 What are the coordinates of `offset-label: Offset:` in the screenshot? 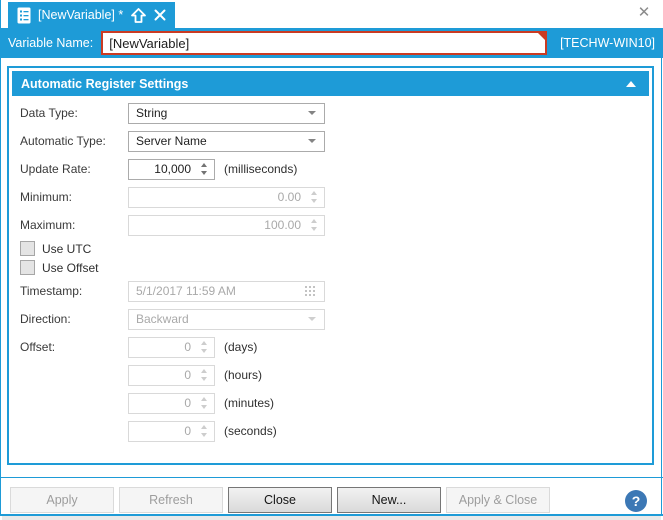 It's located at (38, 347).